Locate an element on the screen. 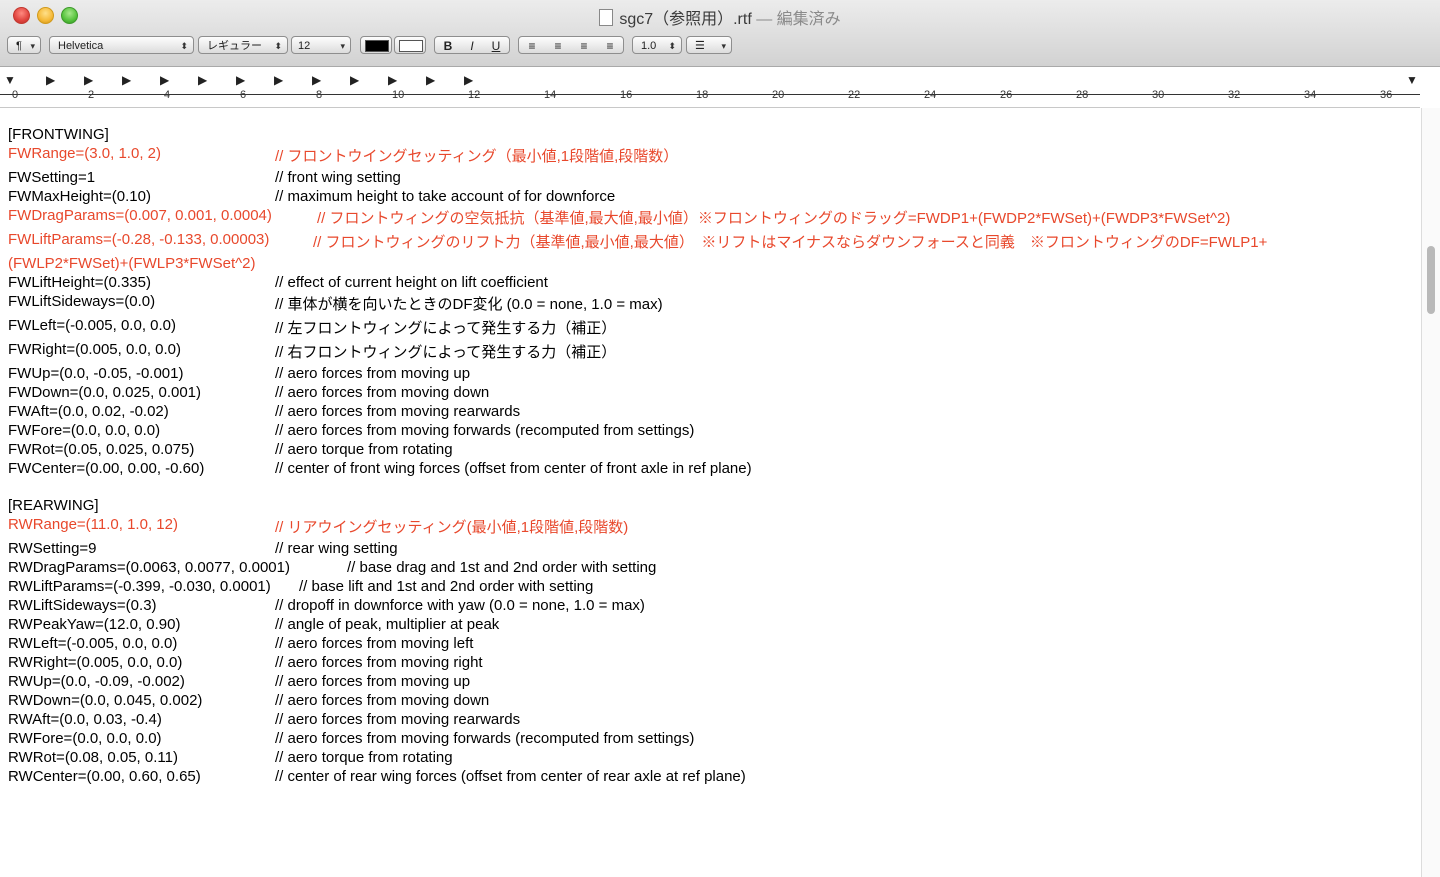 Image resolution: width=1440 pixels, height=877 pixels. doc-line: (FWLP2*FWSet)+(FWLP3*FWSet^2) is located at coordinates (132, 263).